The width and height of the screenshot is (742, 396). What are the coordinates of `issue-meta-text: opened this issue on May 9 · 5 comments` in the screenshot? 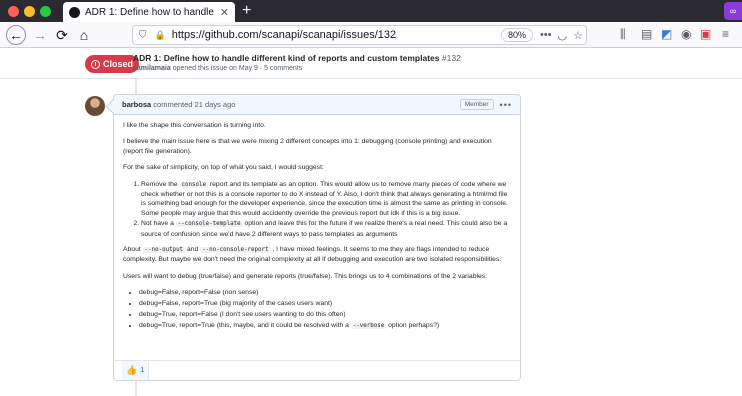 It's located at (237, 68).